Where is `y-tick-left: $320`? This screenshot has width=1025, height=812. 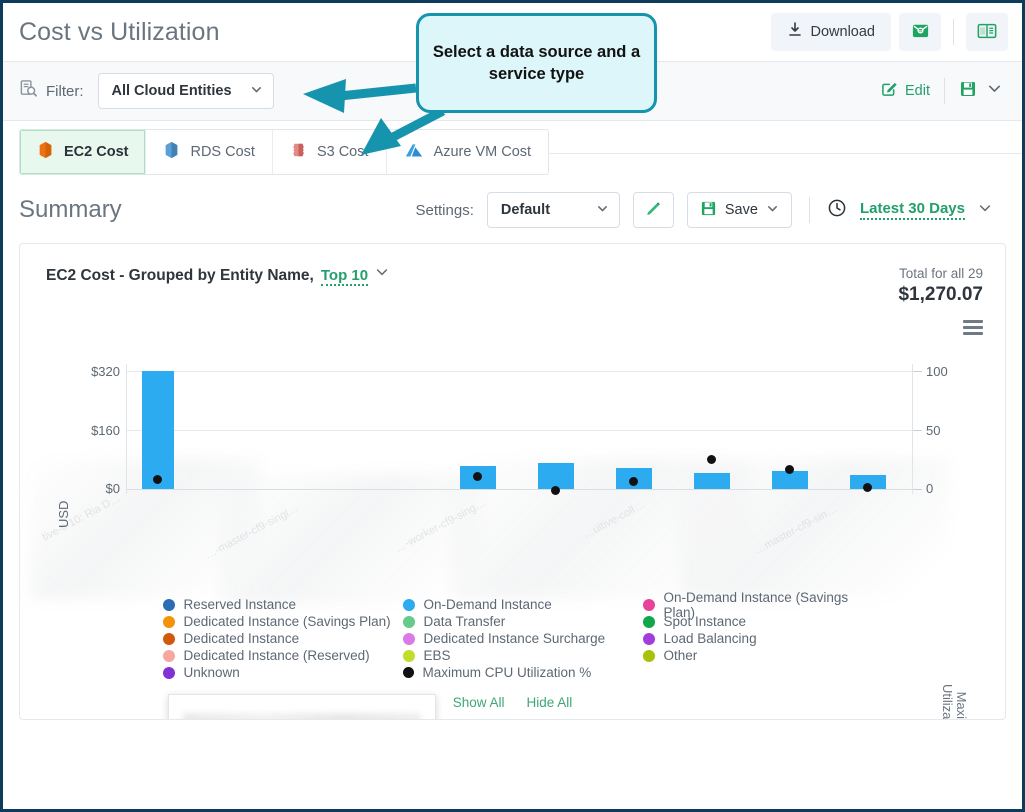 y-tick-left: $320 is located at coordinates (105, 371).